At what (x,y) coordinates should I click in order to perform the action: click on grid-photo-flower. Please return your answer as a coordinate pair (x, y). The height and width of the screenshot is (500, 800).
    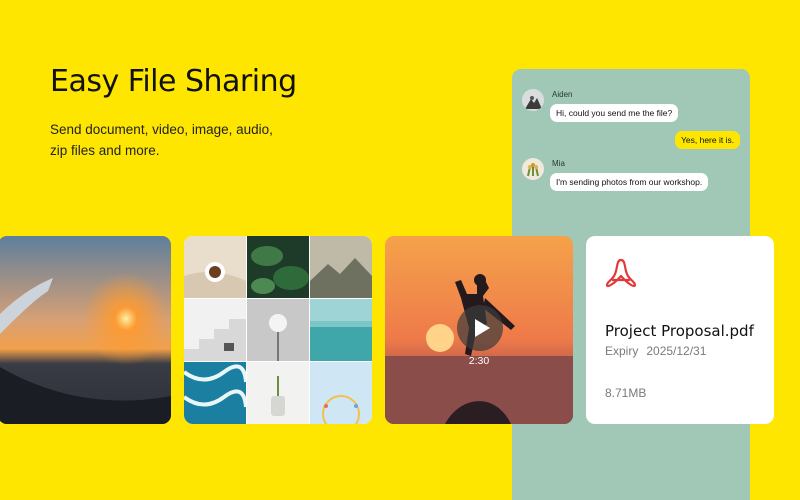
    Looking at the image, I should click on (278, 330).